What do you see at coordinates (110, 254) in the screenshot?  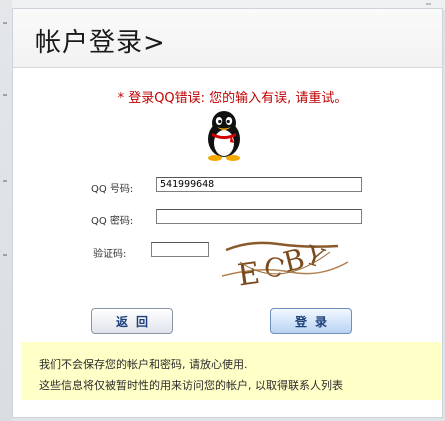 I see `captcha-label: 验证码:` at bounding box center [110, 254].